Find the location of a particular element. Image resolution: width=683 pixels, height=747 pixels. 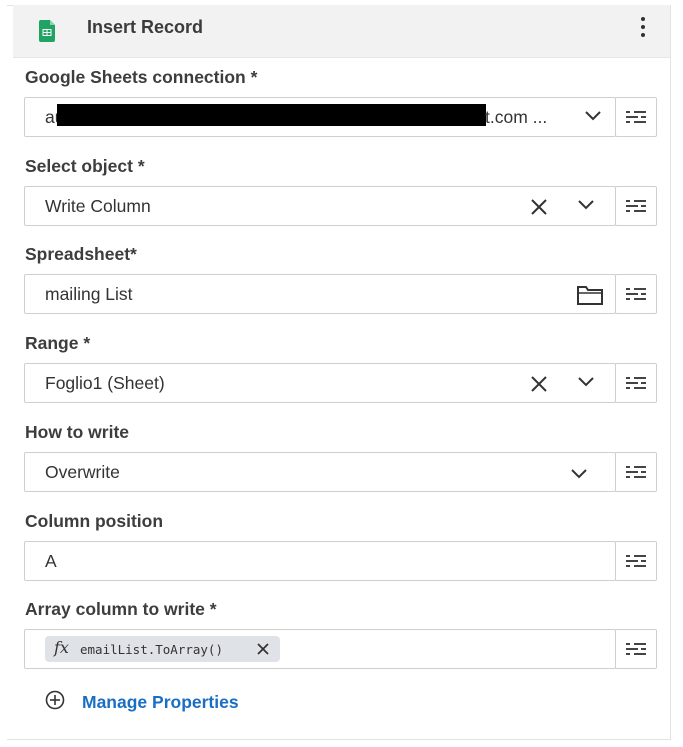

range-options-button is located at coordinates (636, 383).